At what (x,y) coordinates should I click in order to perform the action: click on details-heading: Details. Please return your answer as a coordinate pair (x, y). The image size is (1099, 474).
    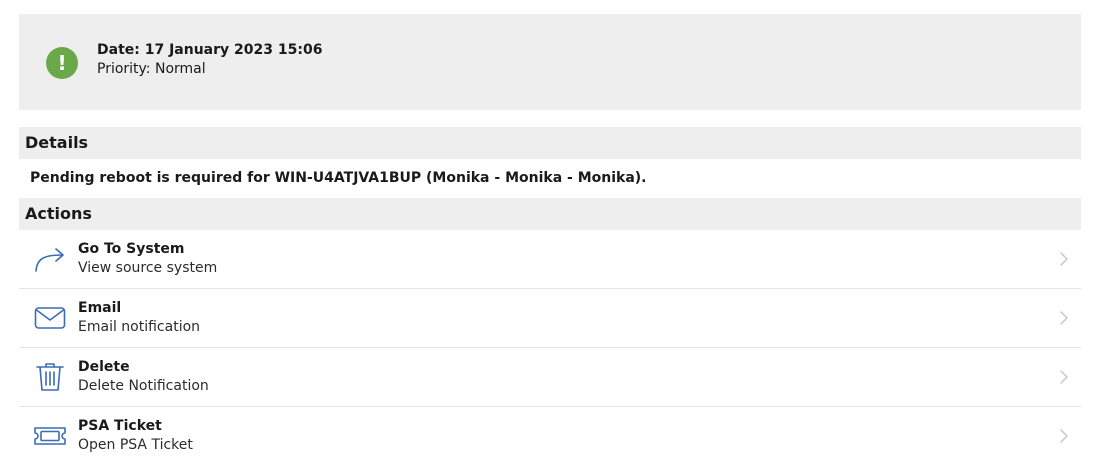
    Looking at the image, I should click on (550, 143).